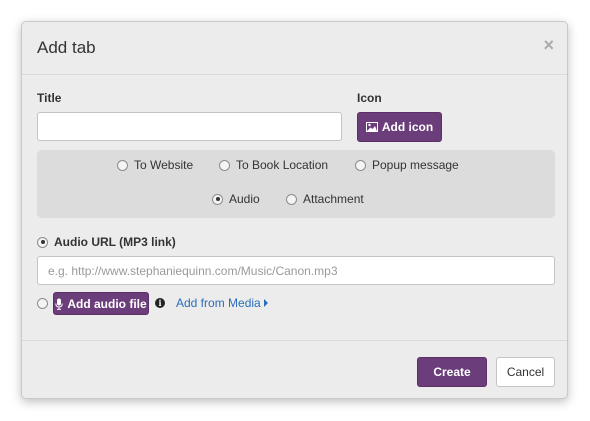 The width and height of the screenshot is (590, 421). What do you see at coordinates (371, 127) in the screenshot?
I see `image-icon` at bounding box center [371, 127].